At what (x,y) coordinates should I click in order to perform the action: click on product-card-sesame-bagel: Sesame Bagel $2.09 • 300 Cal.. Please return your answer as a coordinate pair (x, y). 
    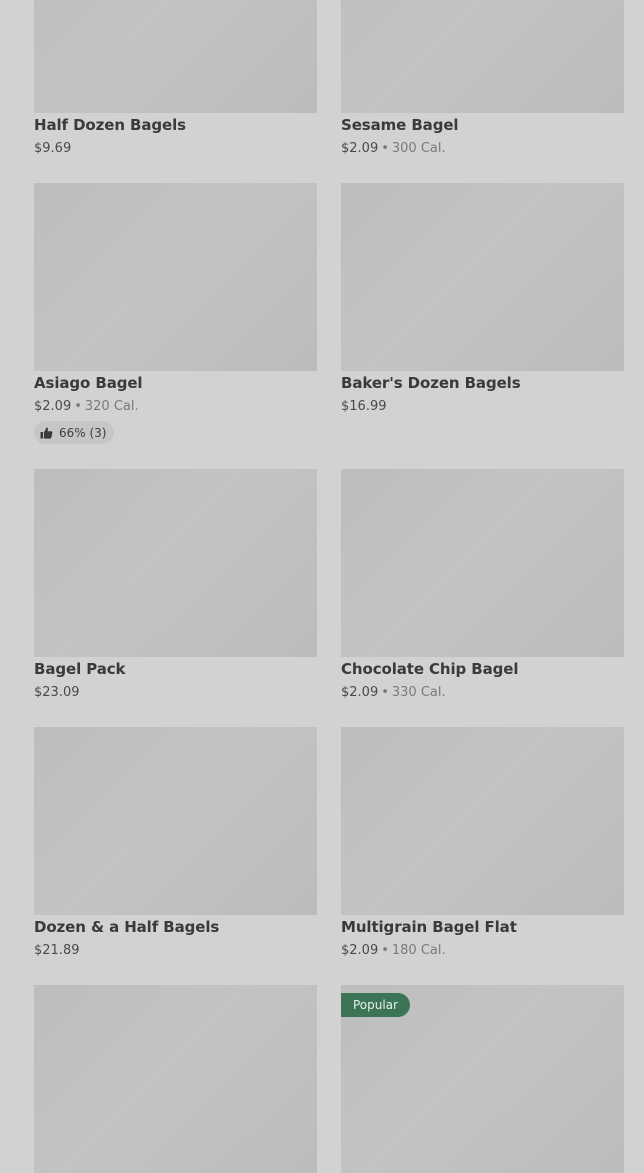
    Looking at the image, I should click on (482, 78).